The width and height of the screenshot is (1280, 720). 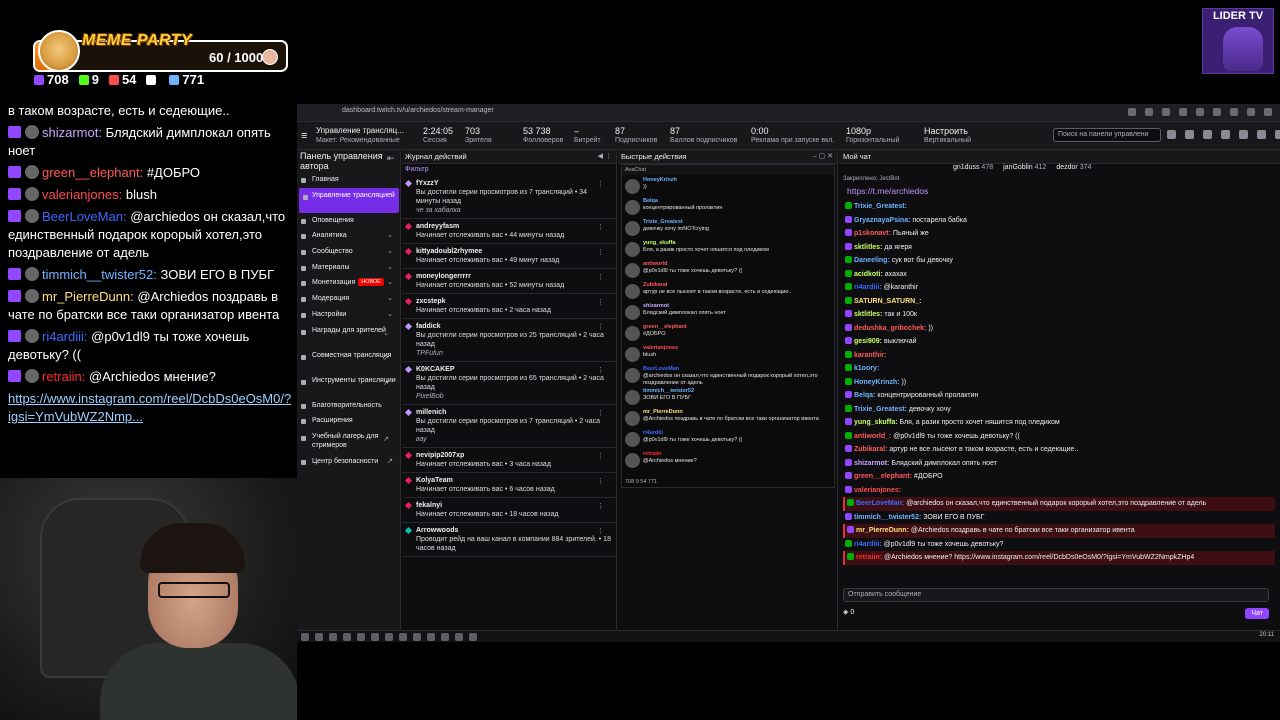 I want to click on bits-icon, so click(x=1277, y=134).